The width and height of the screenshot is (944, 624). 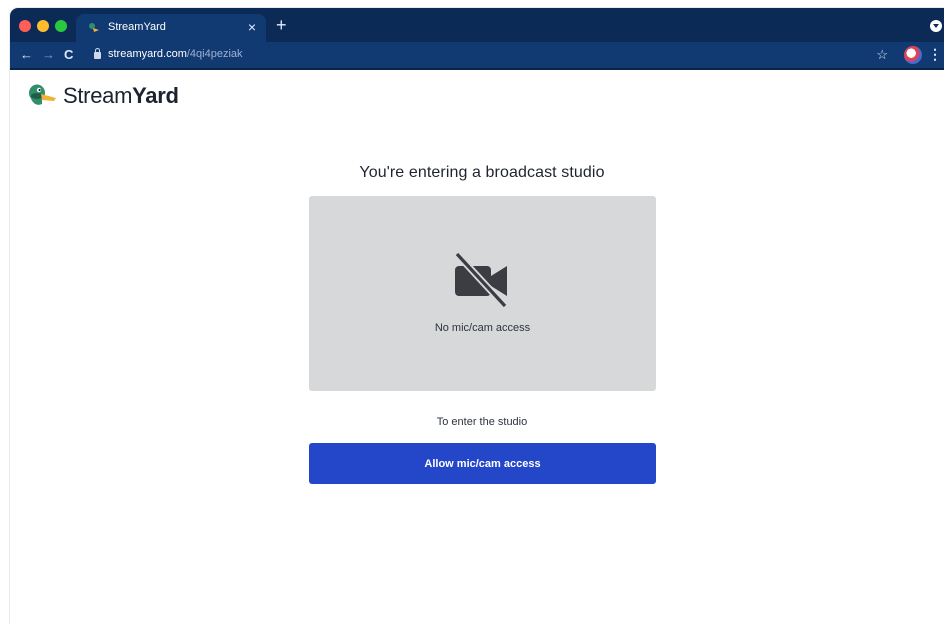 I want to click on camera-preview: No mic/cam access, so click(x=482, y=293).